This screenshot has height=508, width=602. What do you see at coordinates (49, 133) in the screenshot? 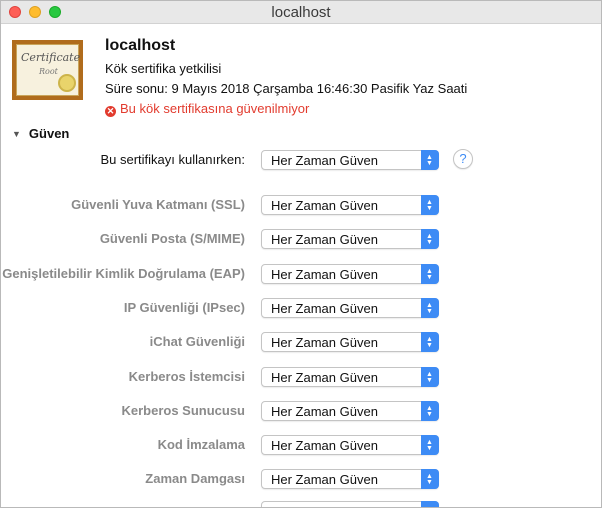
I see `trust-section-label: Güven` at bounding box center [49, 133].